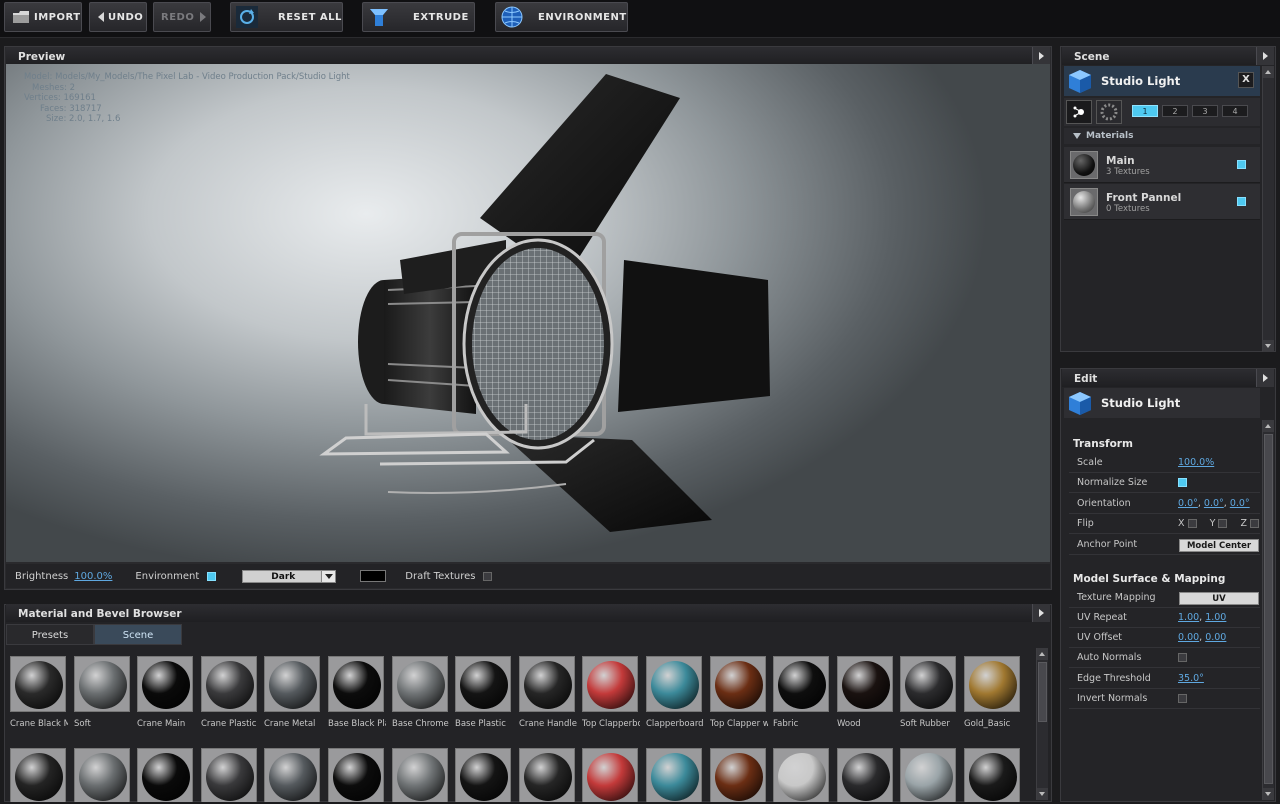 The width and height of the screenshot is (1280, 804). I want to click on material-preset: Gold_Basic, so click(995, 692).